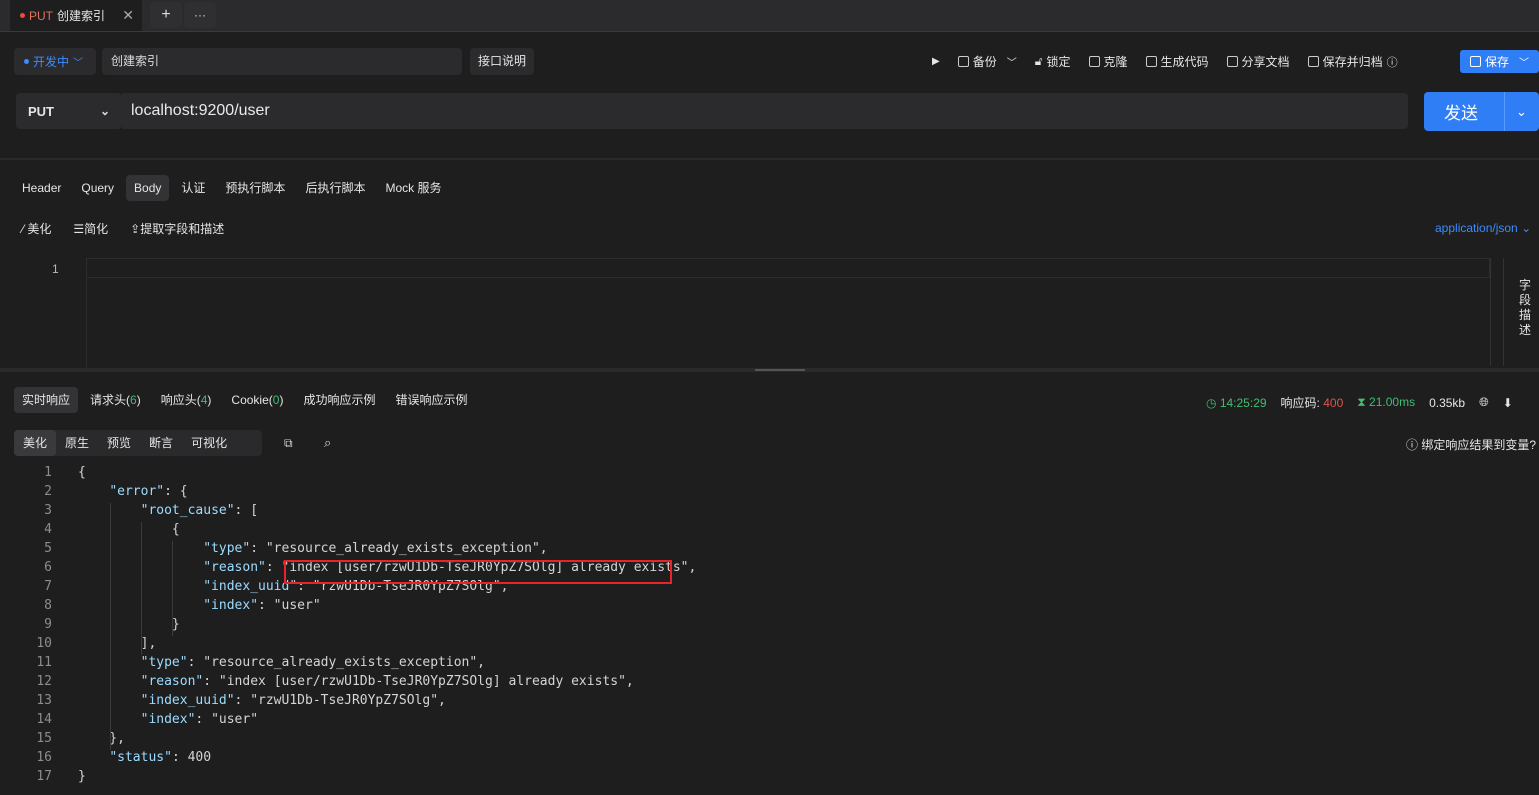 The height and width of the screenshot is (795, 1539). I want to click on add-tab-button: +, so click(166, 15).